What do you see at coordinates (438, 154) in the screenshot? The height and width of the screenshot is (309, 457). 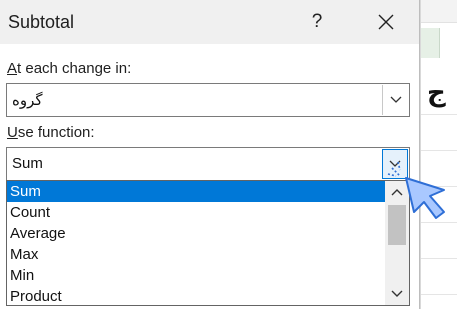 I see `background-worksheet: ج` at bounding box center [438, 154].